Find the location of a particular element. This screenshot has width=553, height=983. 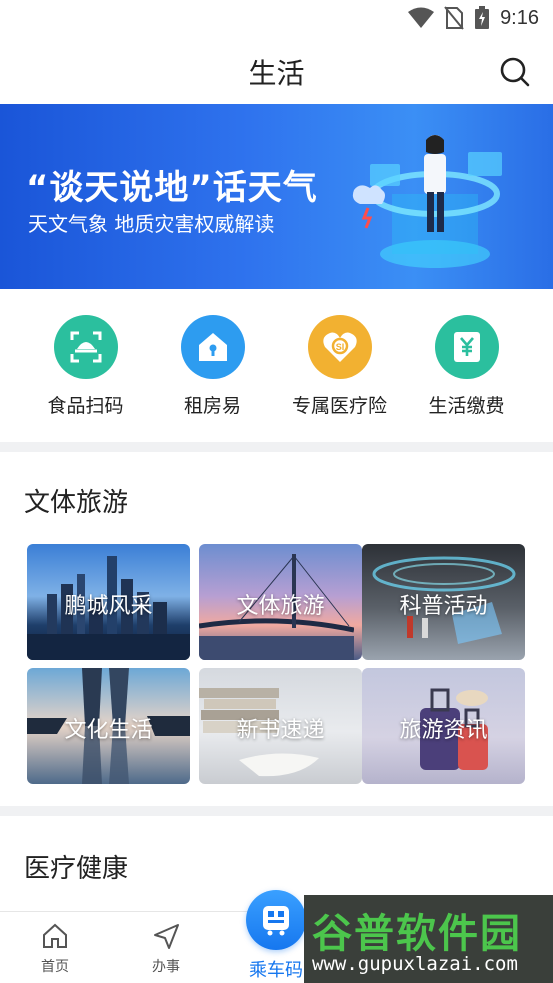

battery-charging-icon is located at coordinates (482, 17).